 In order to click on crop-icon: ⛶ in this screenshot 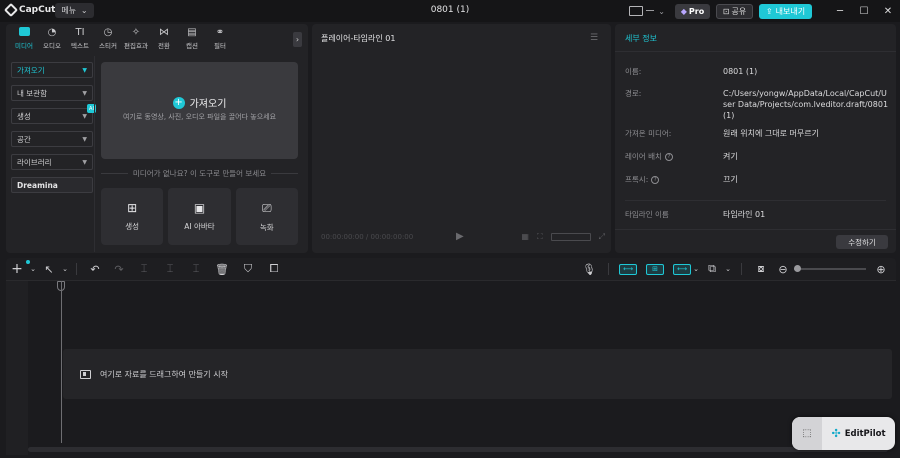, I will do `click(540, 237)`.